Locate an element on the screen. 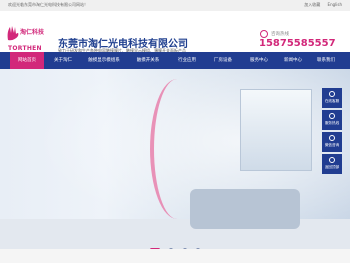 The height and width of the screenshot is (263, 350). logo-text-cn: 淘仁科技 is located at coordinates (32, 32).